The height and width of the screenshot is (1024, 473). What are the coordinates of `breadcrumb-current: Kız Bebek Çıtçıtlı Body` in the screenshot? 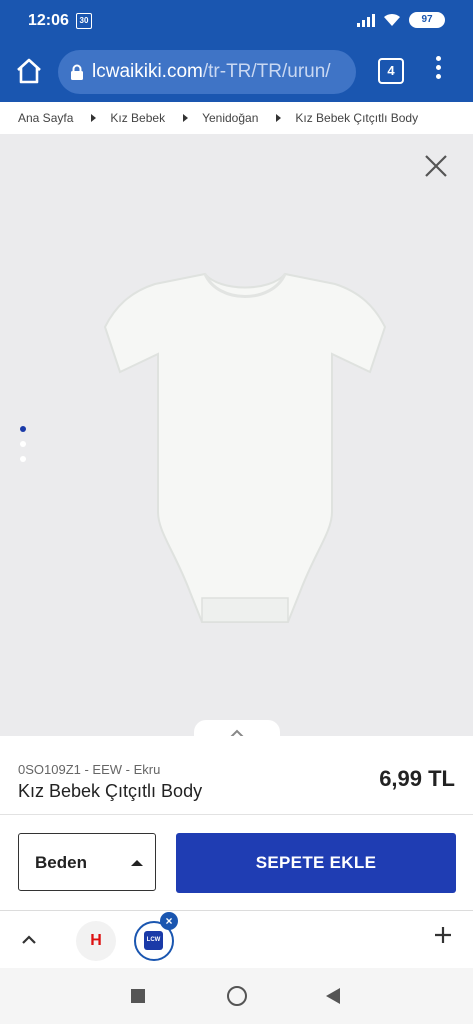 It's located at (357, 118).